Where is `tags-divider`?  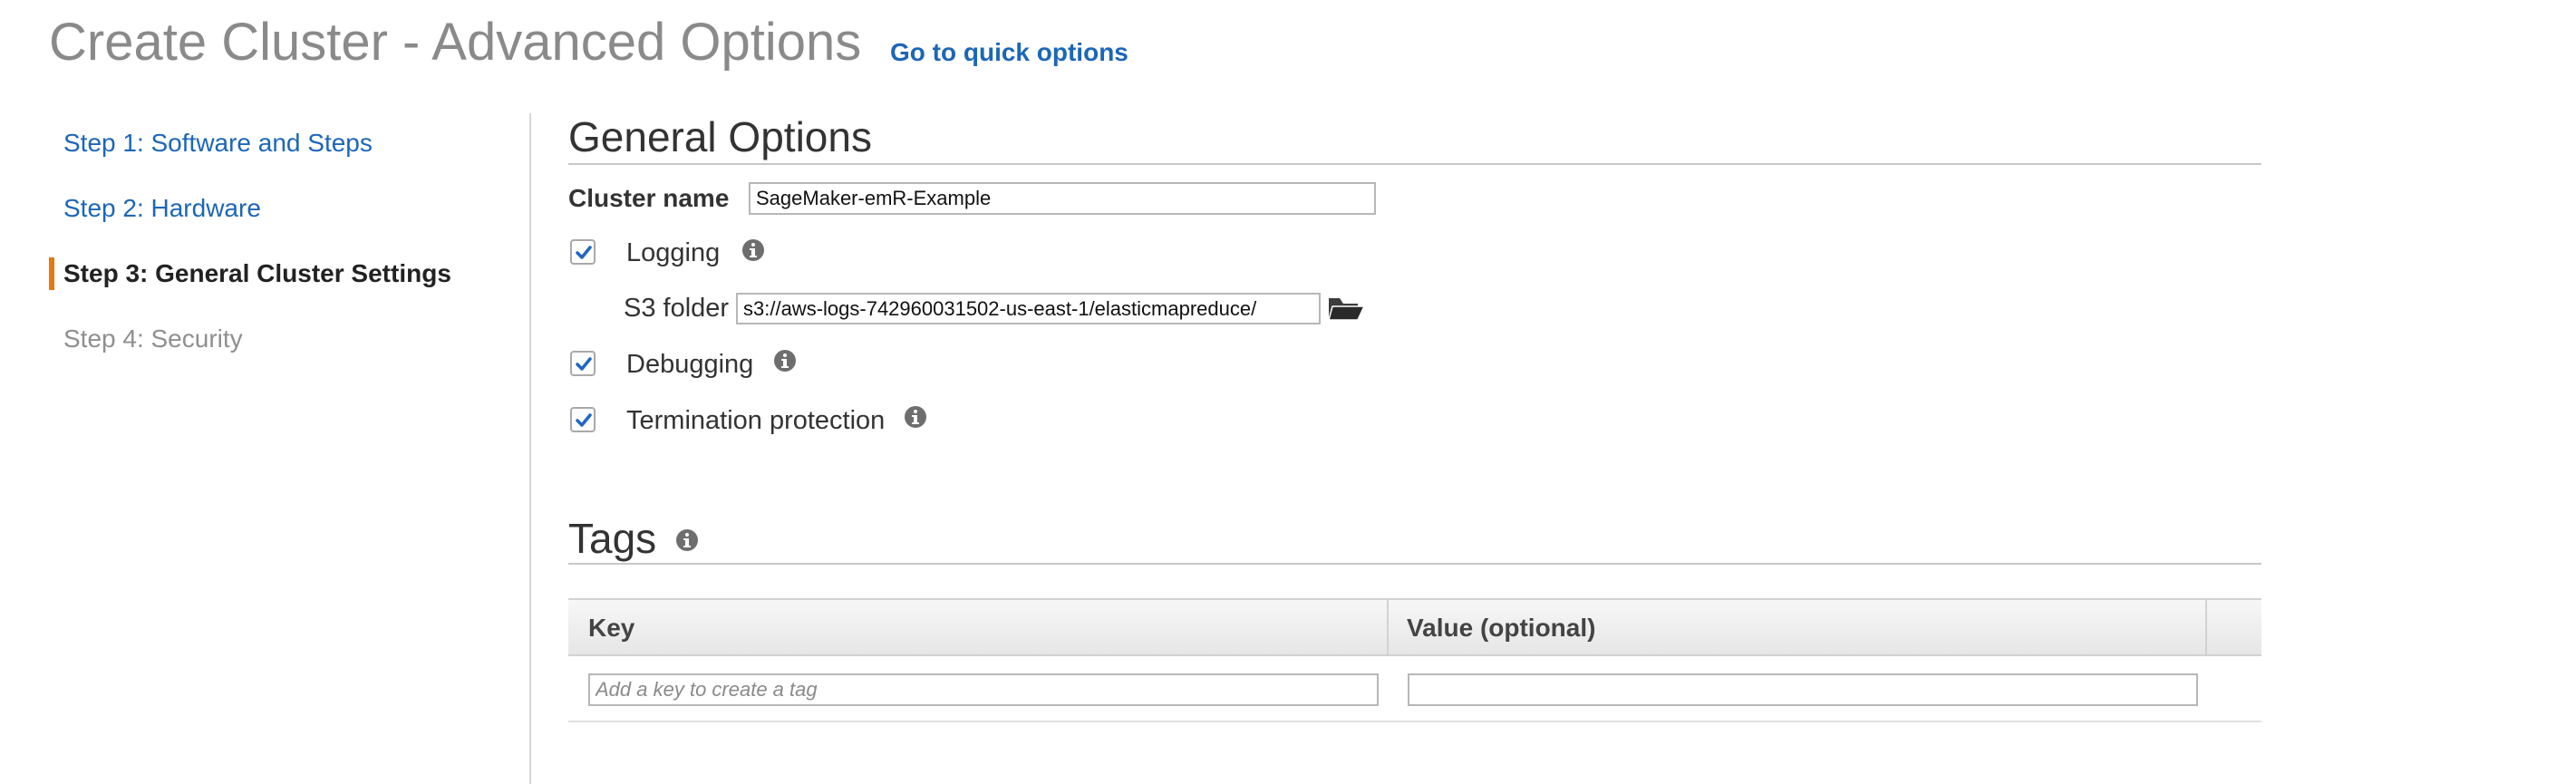 tags-divider is located at coordinates (1414, 564).